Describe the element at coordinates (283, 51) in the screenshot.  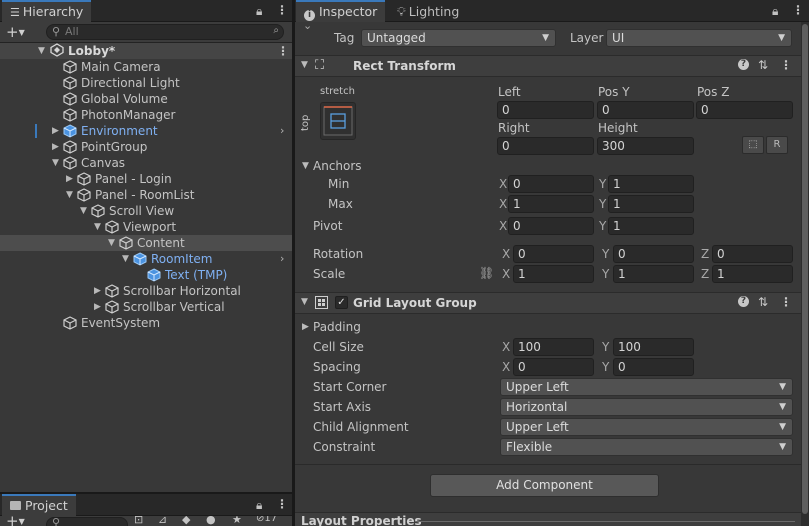
I see `scene-more-icon: ⋮` at that location.